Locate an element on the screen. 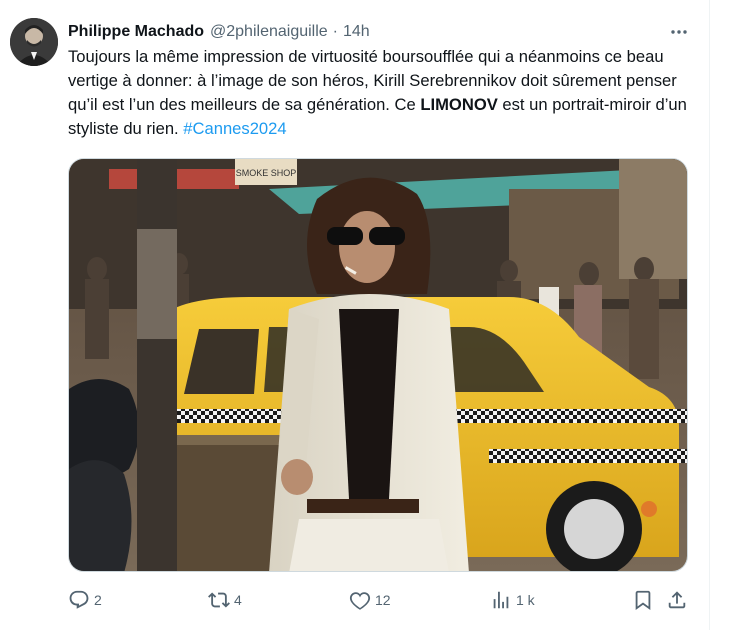  bookmark-button is located at coordinates (643, 600).